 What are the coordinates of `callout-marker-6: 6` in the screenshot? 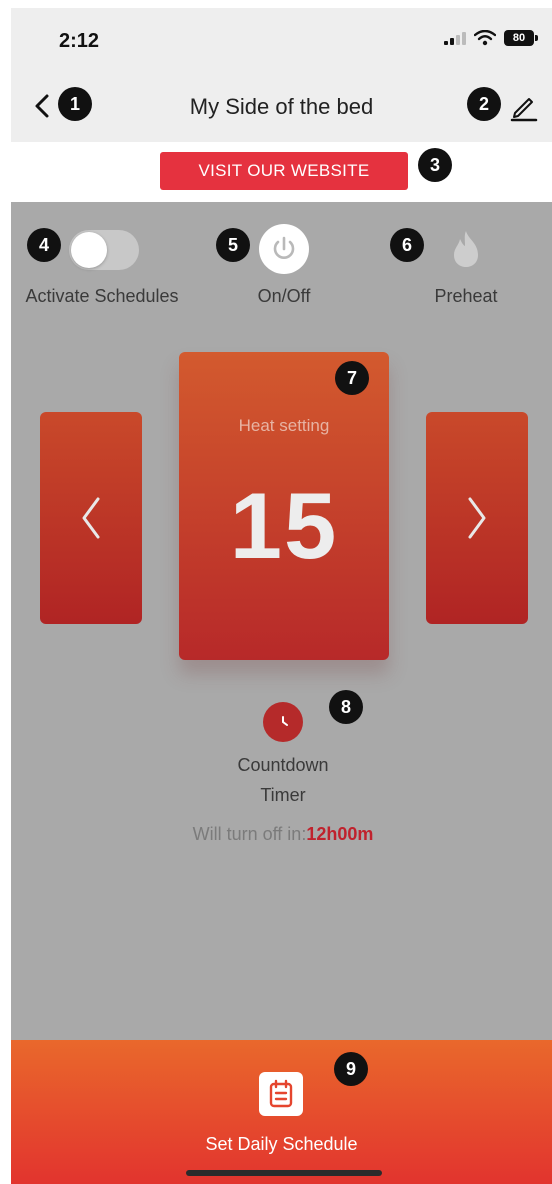 It's located at (407, 245).